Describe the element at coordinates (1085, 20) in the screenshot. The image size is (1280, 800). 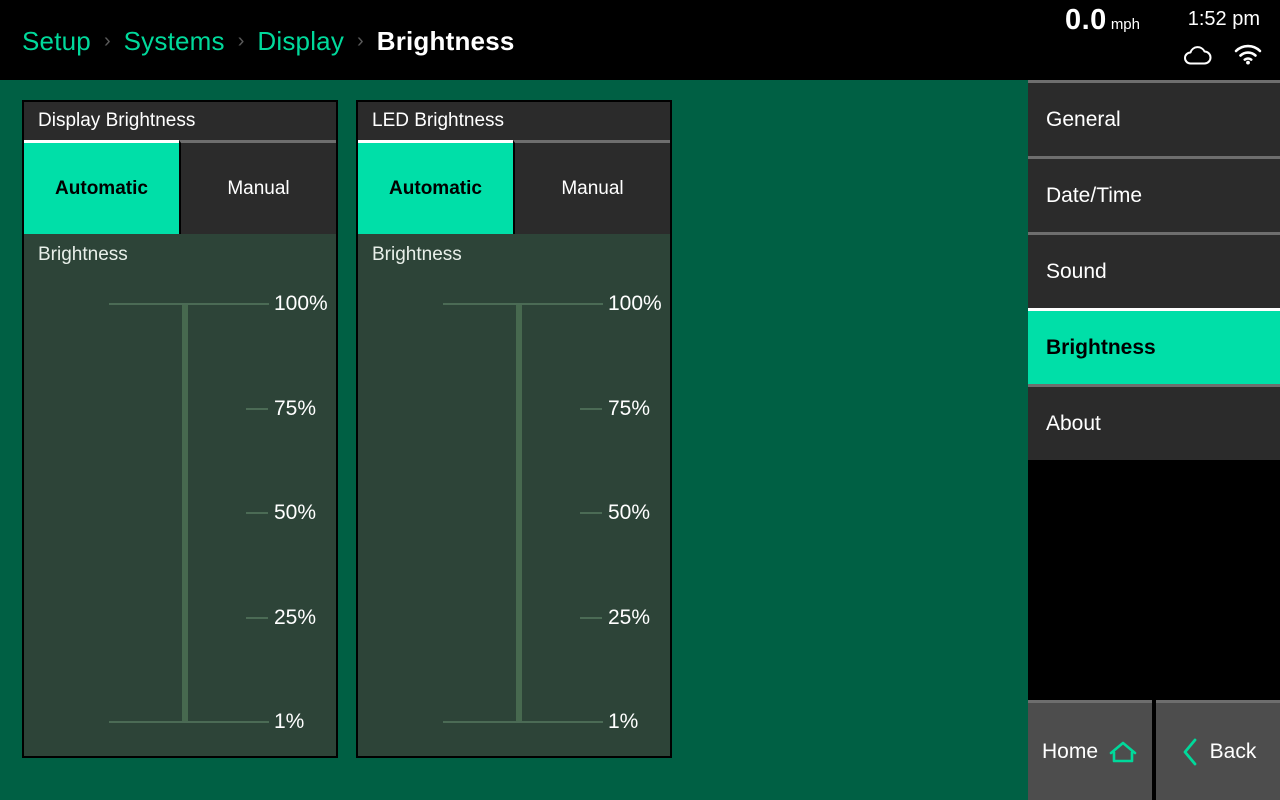
I see `speed-value: 0.0` at that location.